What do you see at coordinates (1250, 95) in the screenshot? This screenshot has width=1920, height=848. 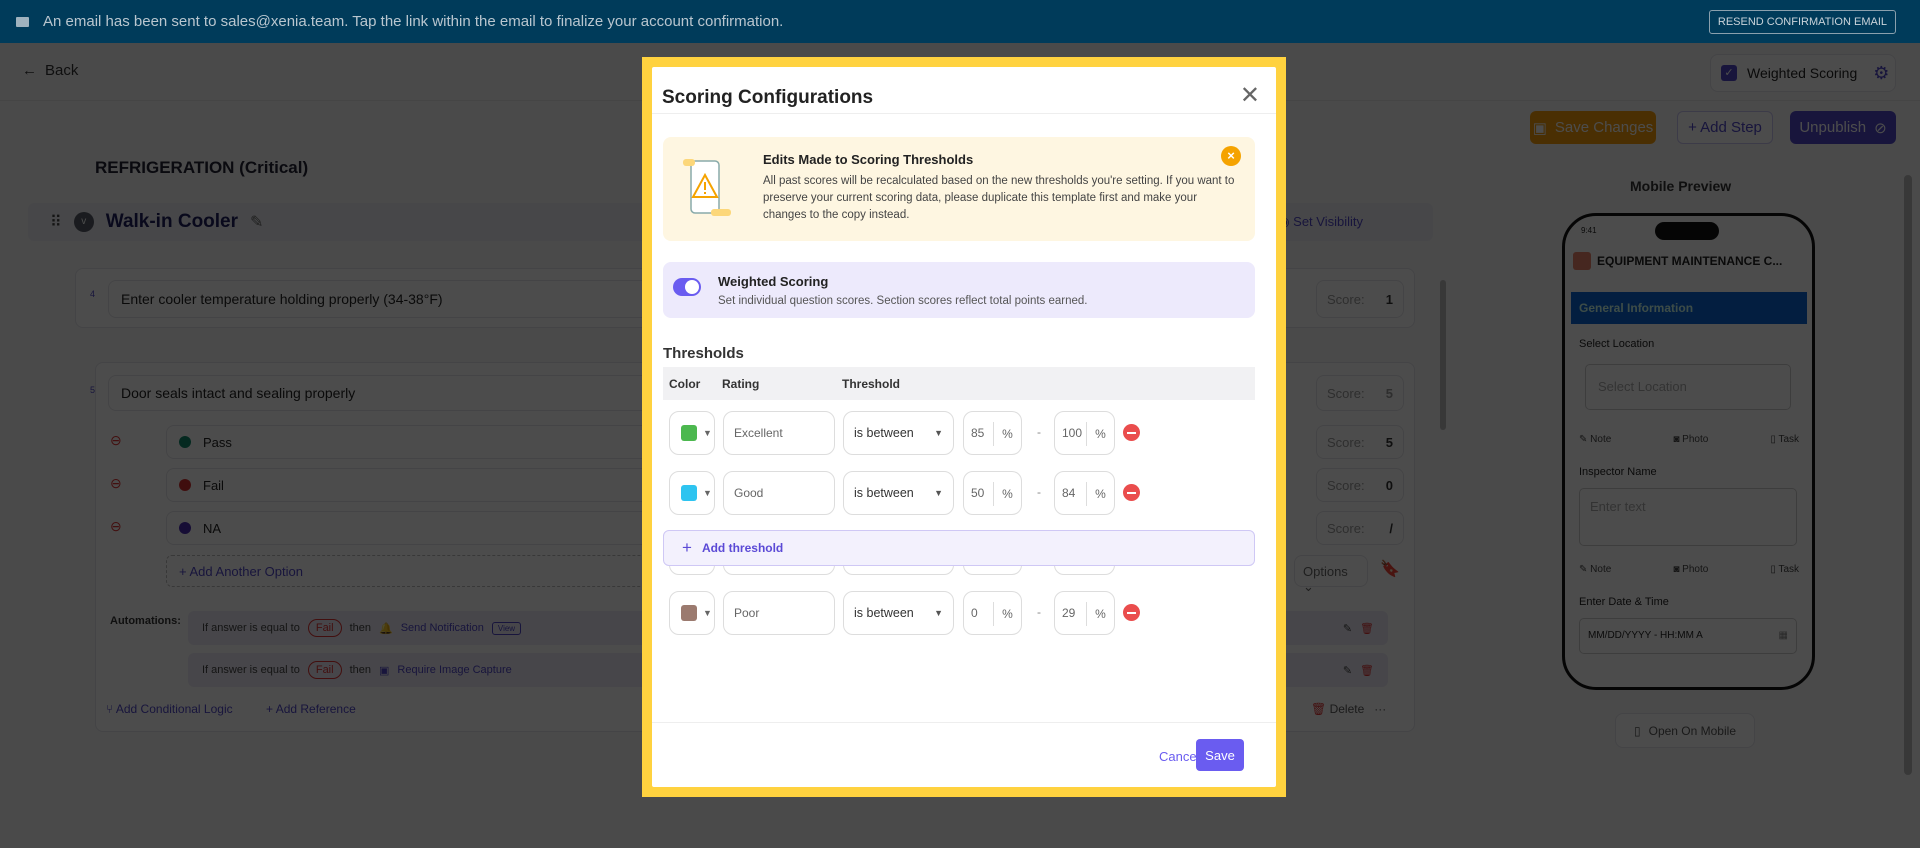 I see `close-icon: ✕` at bounding box center [1250, 95].